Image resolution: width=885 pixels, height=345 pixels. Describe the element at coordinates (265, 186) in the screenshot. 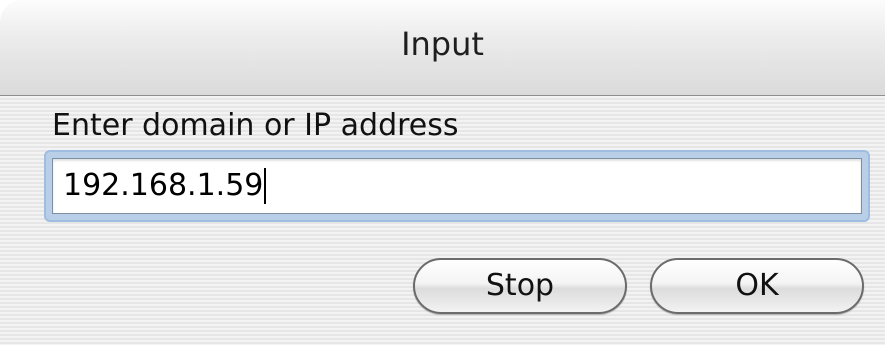

I see `text-caret` at that location.